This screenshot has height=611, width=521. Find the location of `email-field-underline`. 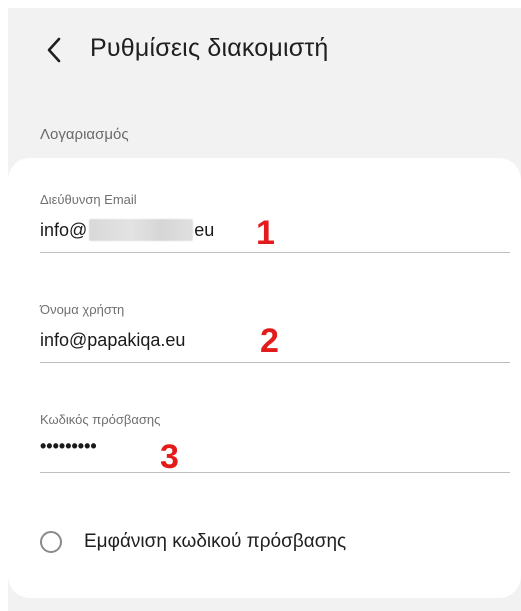

email-field-underline is located at coordinates (275, 252).